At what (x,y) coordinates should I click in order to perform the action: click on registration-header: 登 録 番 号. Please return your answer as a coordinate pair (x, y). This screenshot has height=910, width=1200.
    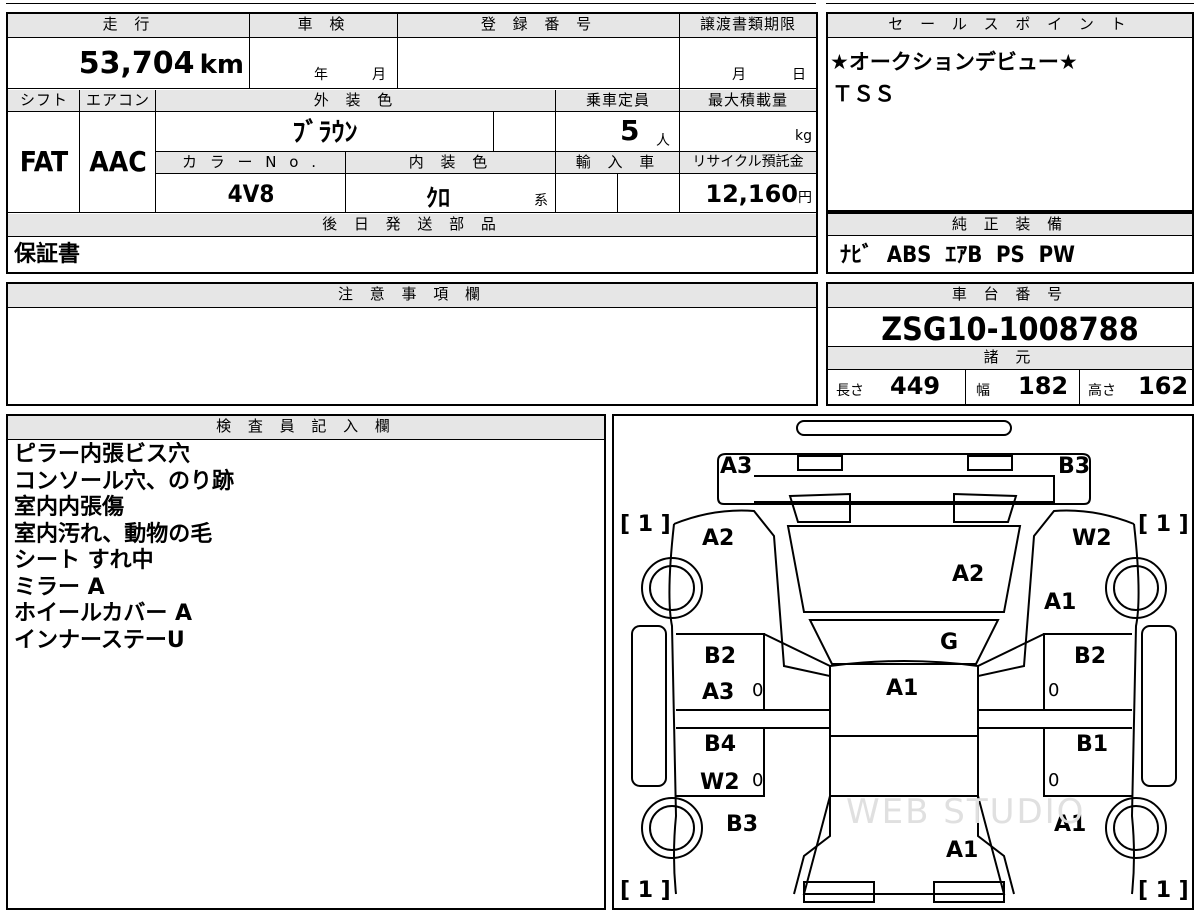
    Looking at the image, I should click on (539, 26).